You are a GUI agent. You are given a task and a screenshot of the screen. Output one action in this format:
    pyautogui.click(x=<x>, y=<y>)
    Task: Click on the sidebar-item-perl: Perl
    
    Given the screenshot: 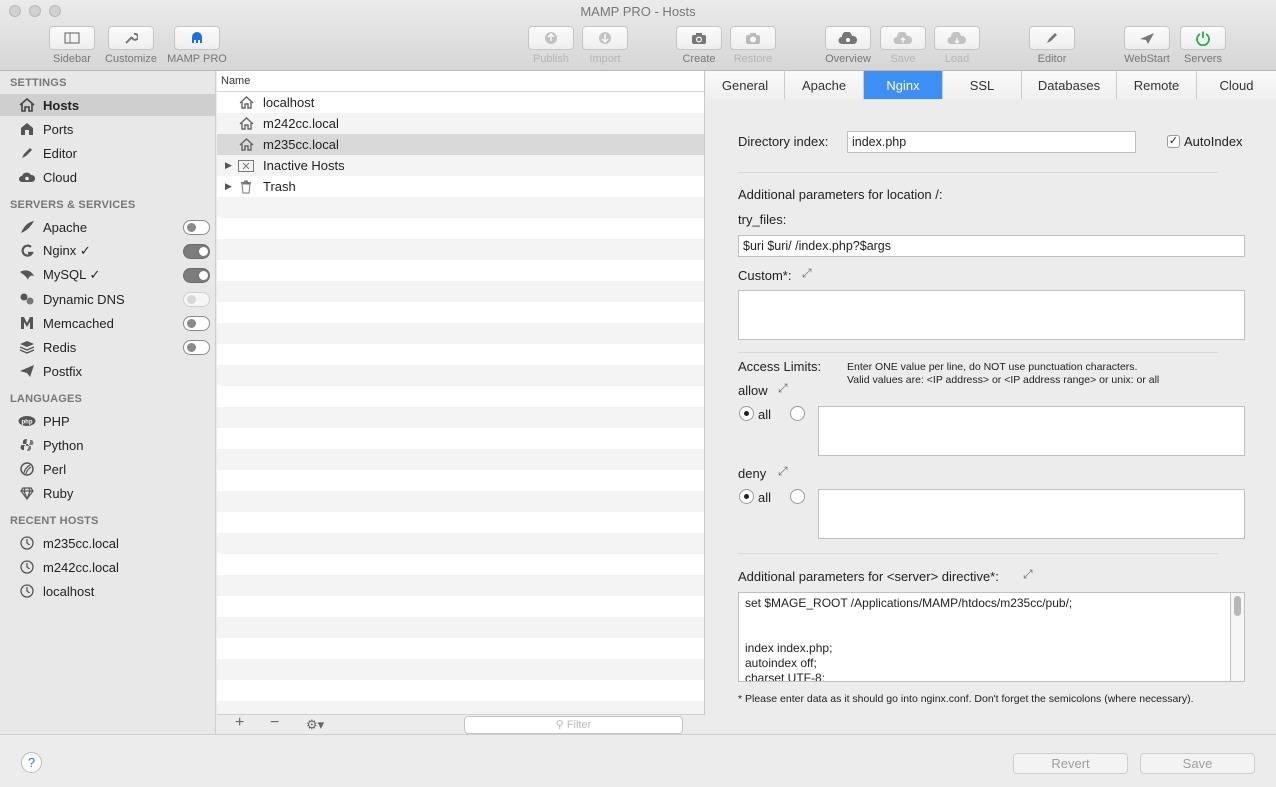 What is the action you would take?
    pyautogui.click(x=108, y=469)
    